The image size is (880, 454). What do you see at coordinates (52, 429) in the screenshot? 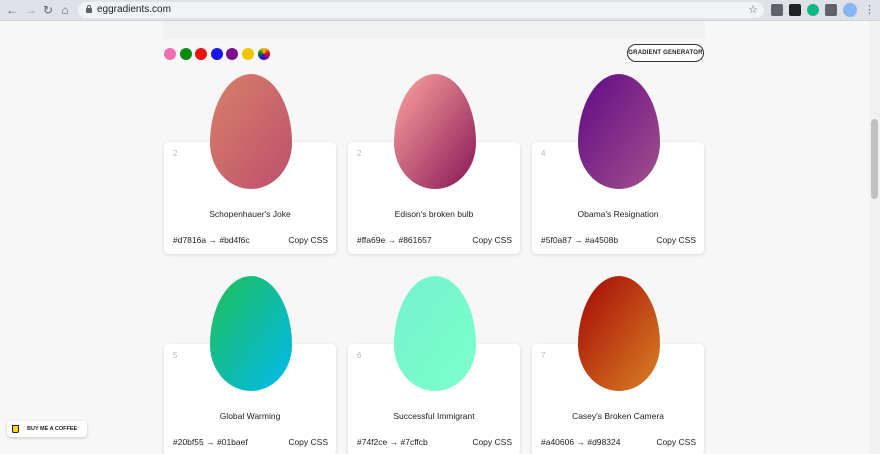
I see `coffee-label: BUY ME A COFFEE` at bounding box center [52, 429].